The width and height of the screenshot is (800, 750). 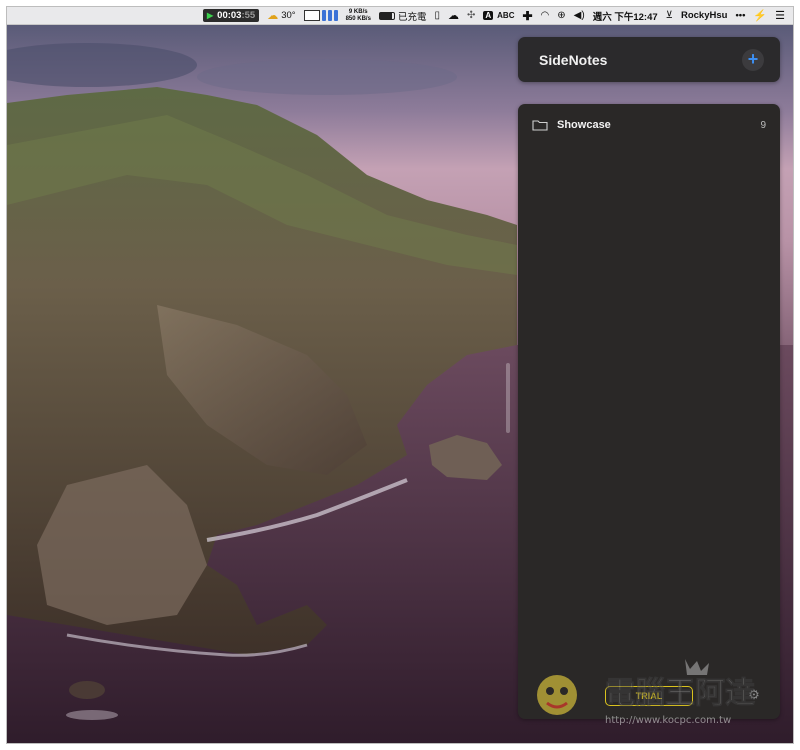 What do you see at coordinates (649, 125) in the screenshot?
I see `folder-item-showcase: Showcase 9` at bounding box center [649, 125].